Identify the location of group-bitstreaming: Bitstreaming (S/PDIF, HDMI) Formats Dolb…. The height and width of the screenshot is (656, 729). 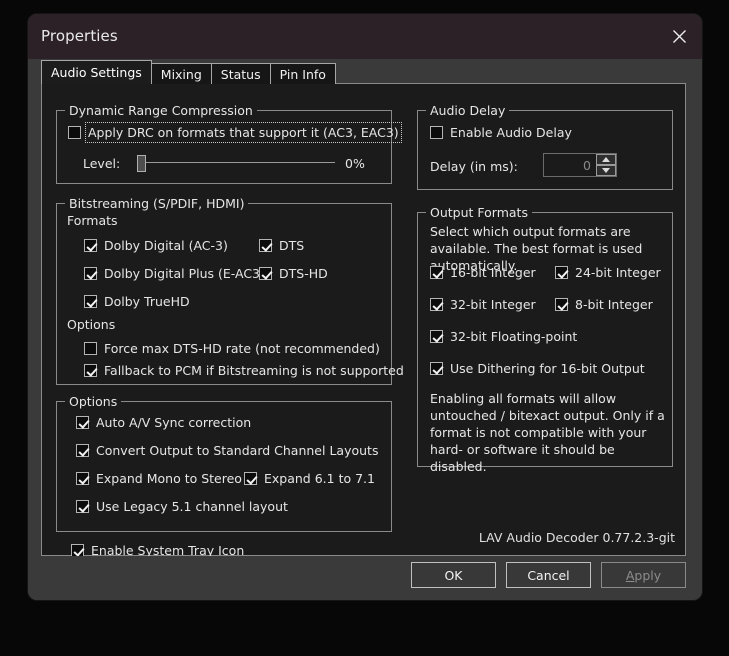
(230, 290).